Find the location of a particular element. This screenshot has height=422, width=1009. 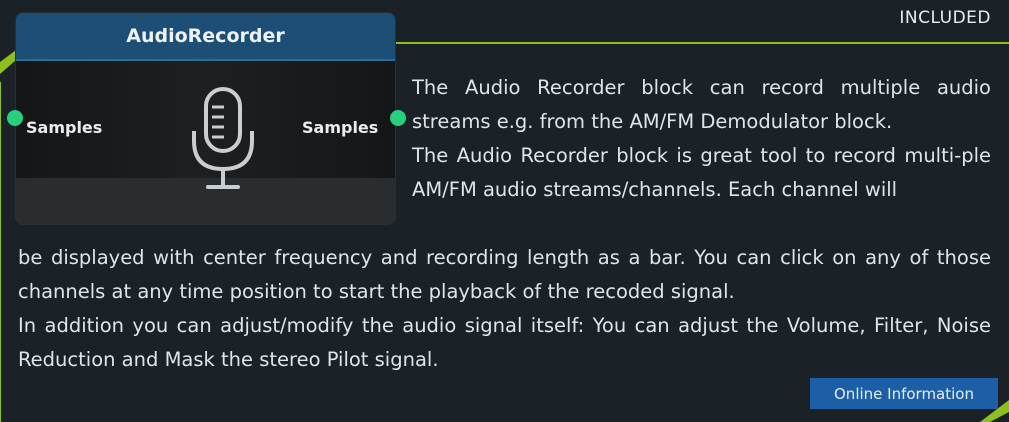

online-information-button: Online Information is located at coordinates (904, 393).